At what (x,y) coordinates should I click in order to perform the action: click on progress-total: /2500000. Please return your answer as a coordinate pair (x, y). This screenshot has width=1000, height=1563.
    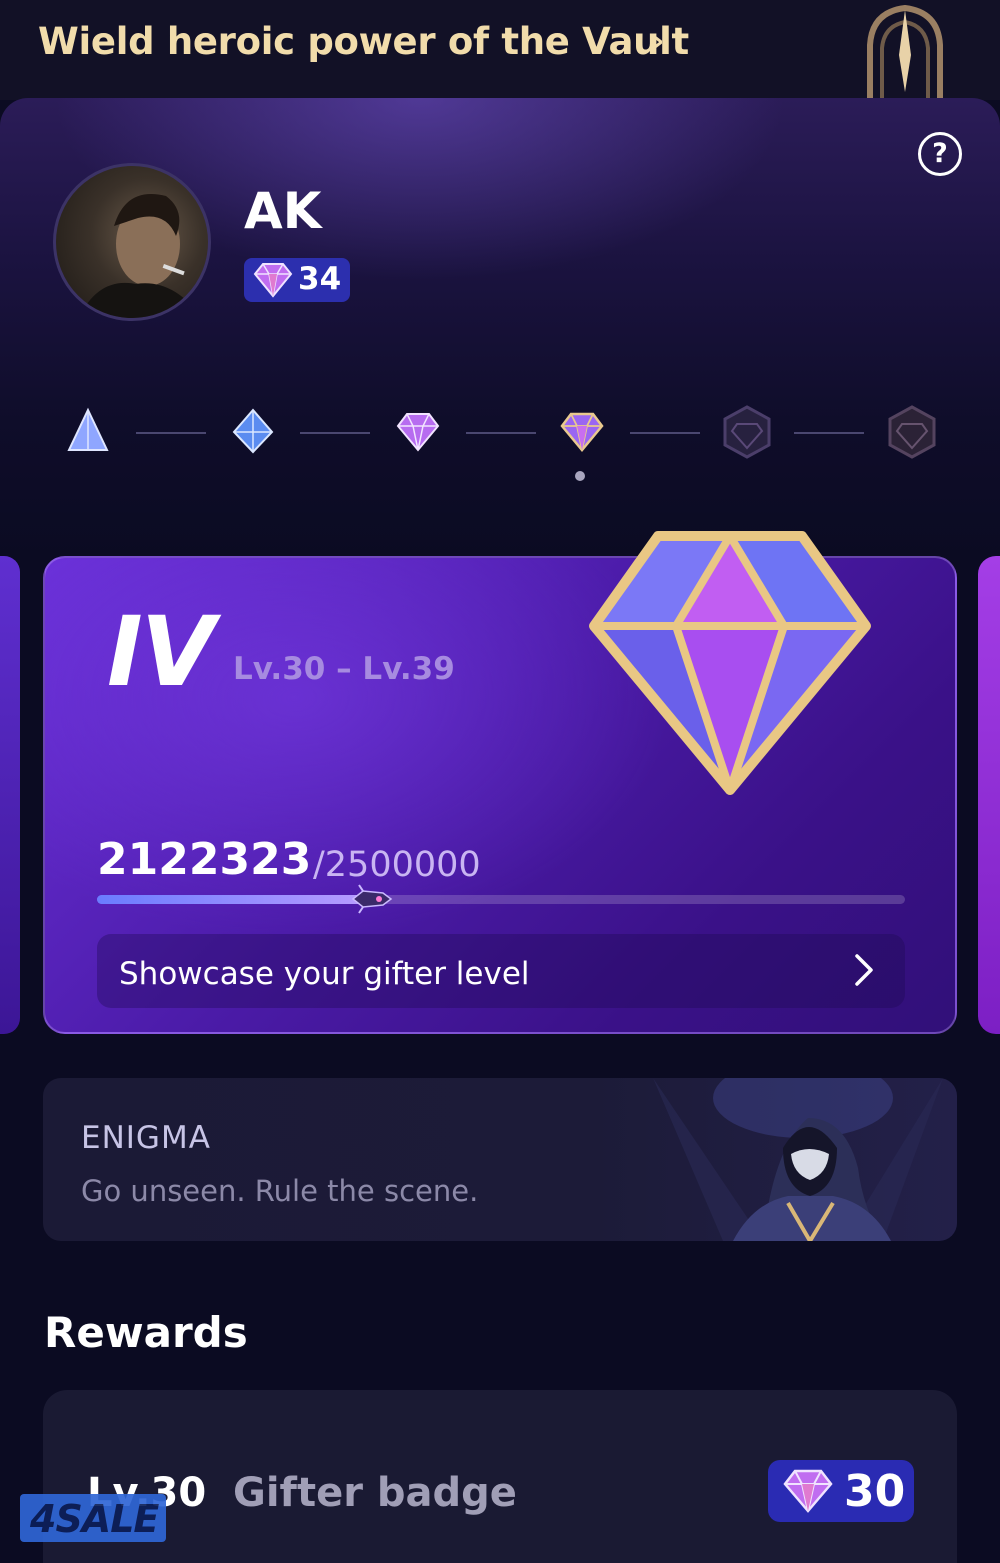
    Looking at the image, I should click on (397, 865).